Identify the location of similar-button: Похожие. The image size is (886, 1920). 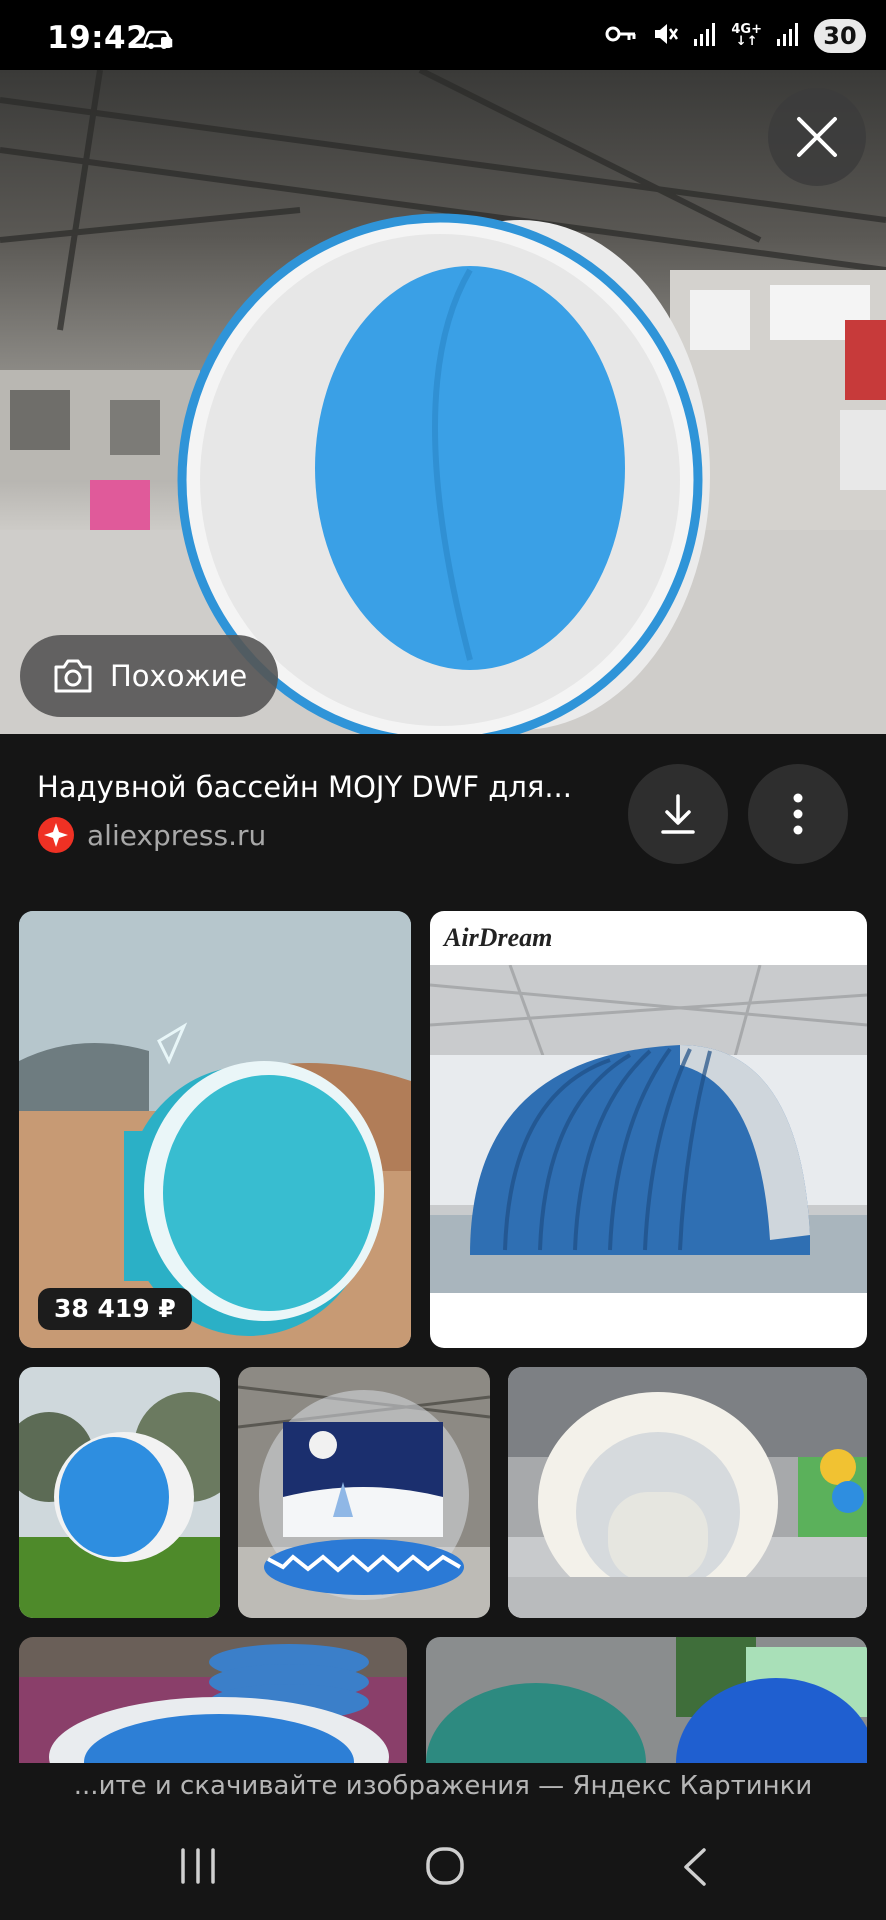
(149, 676).